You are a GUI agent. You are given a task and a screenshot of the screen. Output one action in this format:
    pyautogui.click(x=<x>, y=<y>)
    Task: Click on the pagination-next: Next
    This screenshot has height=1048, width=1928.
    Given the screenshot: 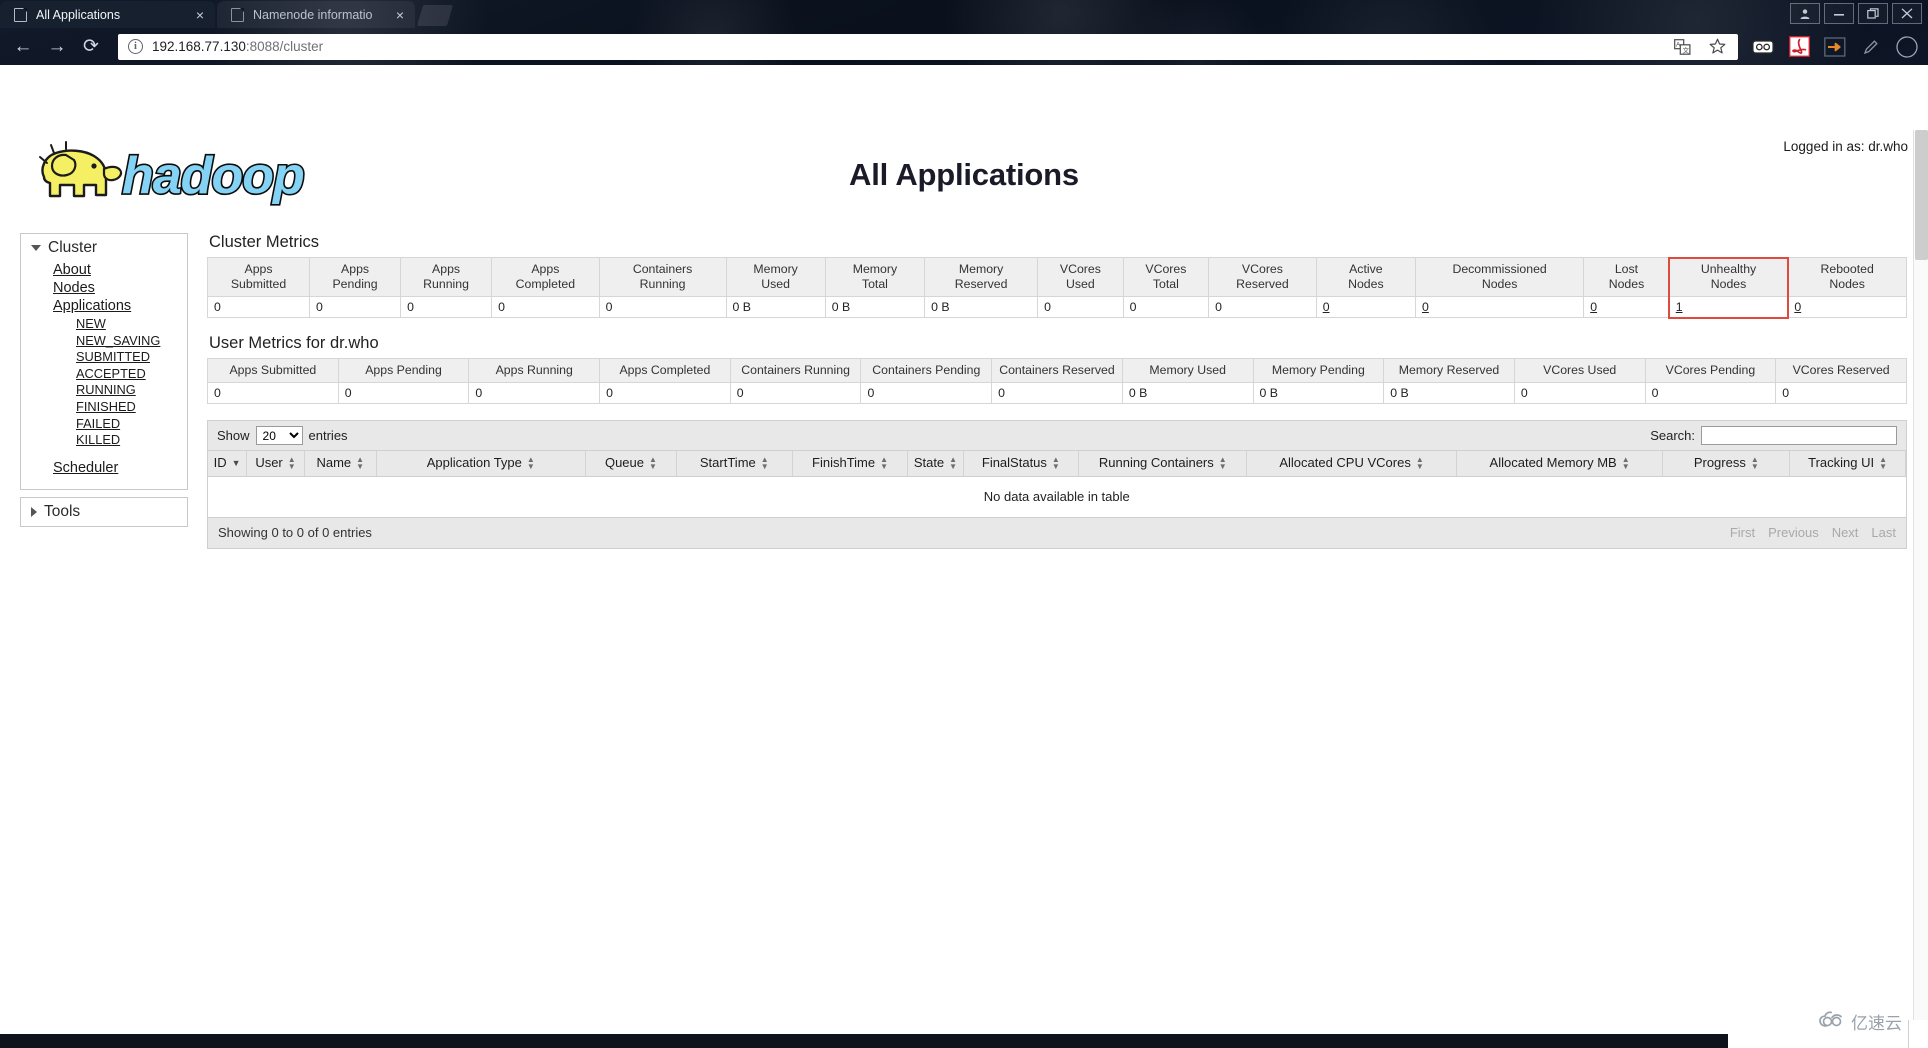 What is the action you would take?
    pyautogui.click(x=1845, y=532)
    